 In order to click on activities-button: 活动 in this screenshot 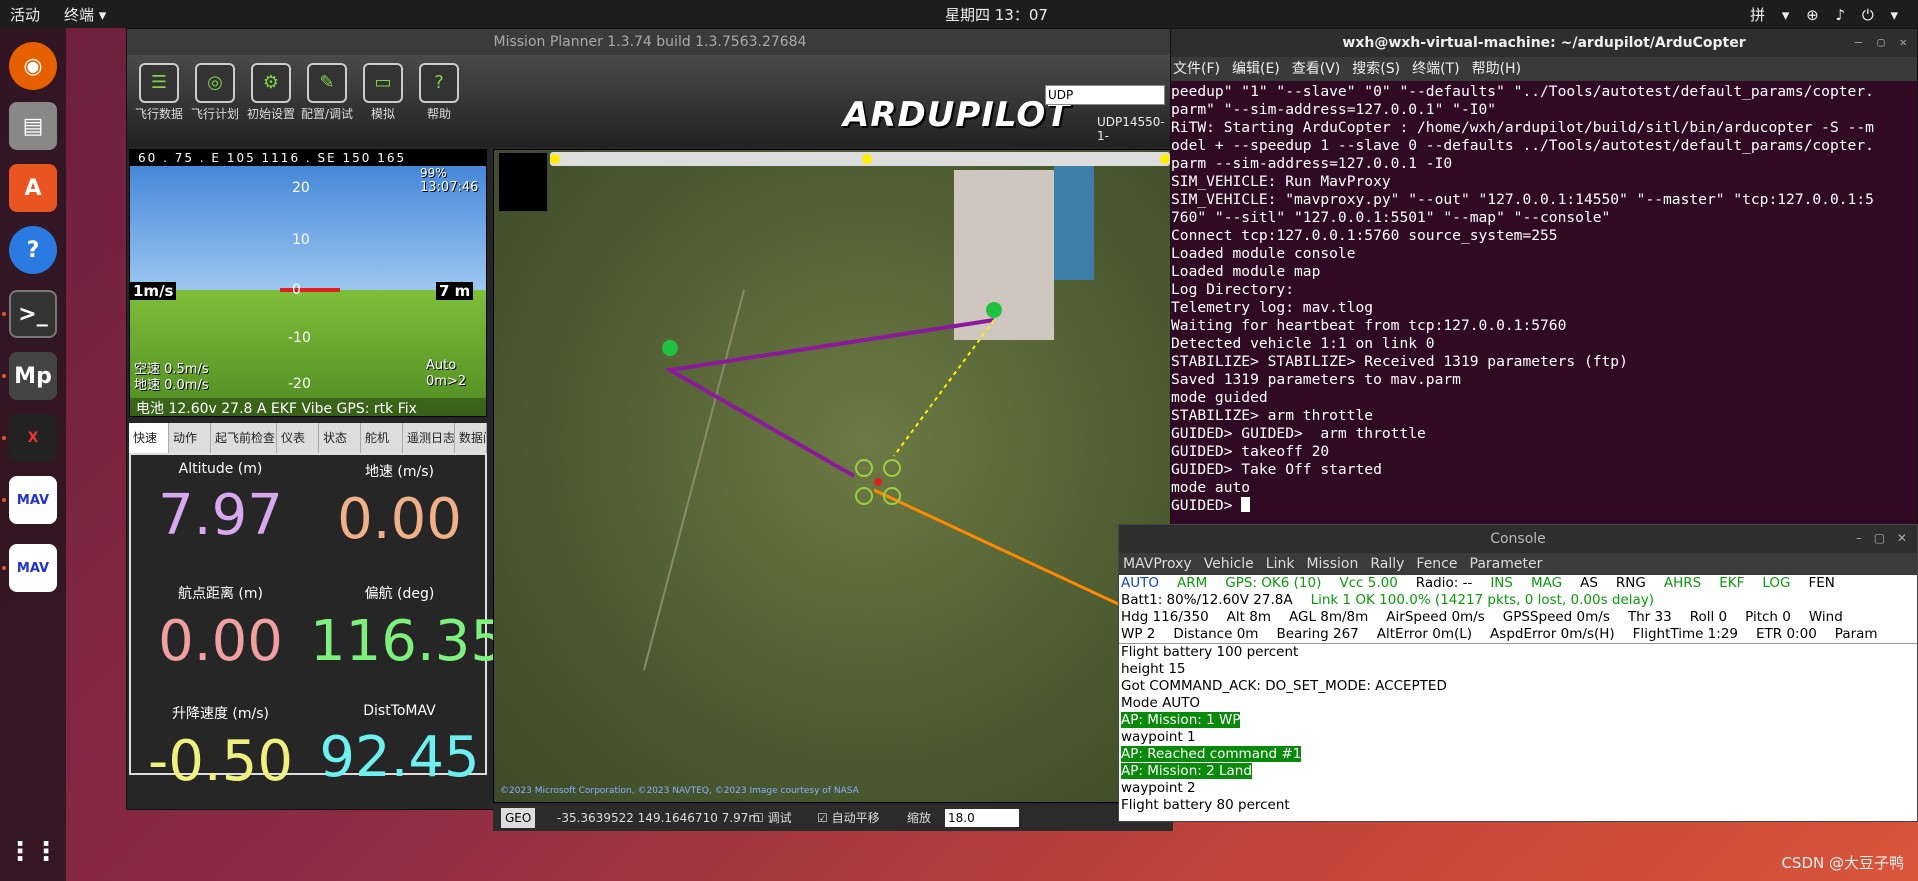, I will do `click(25, 14)`.